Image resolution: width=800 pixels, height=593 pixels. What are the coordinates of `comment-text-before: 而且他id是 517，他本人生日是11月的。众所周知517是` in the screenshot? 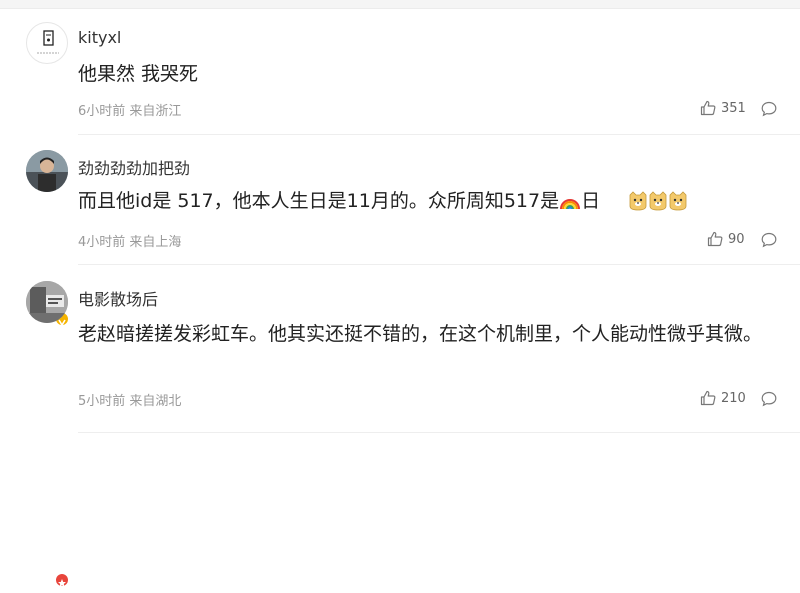 It's located at (319, 201).